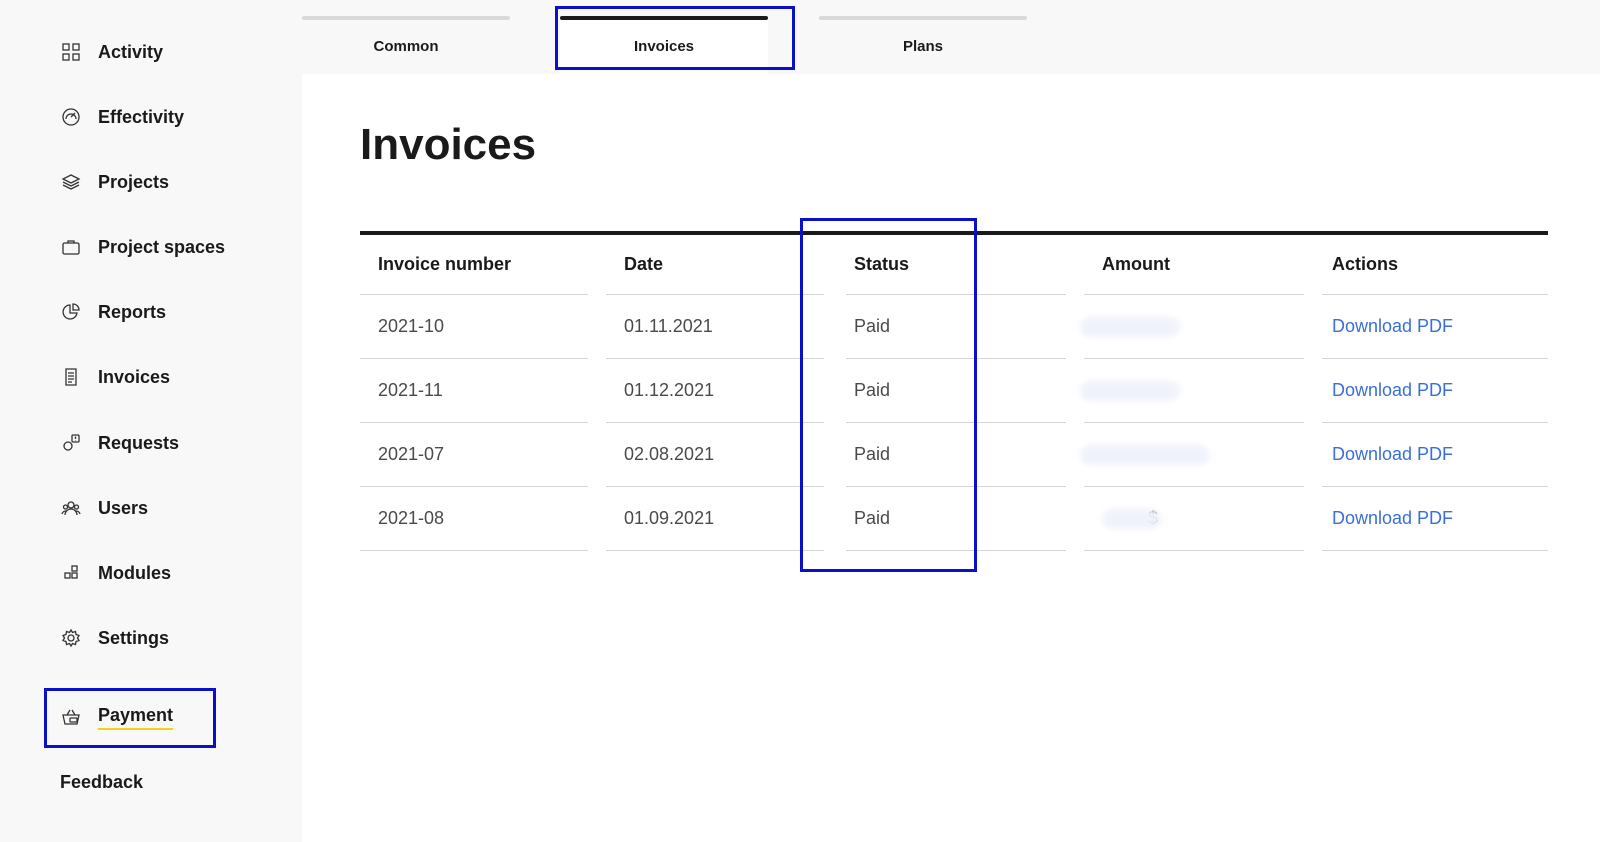  I want to click on sidebar-item-settings: Settings, so click(114, 638).